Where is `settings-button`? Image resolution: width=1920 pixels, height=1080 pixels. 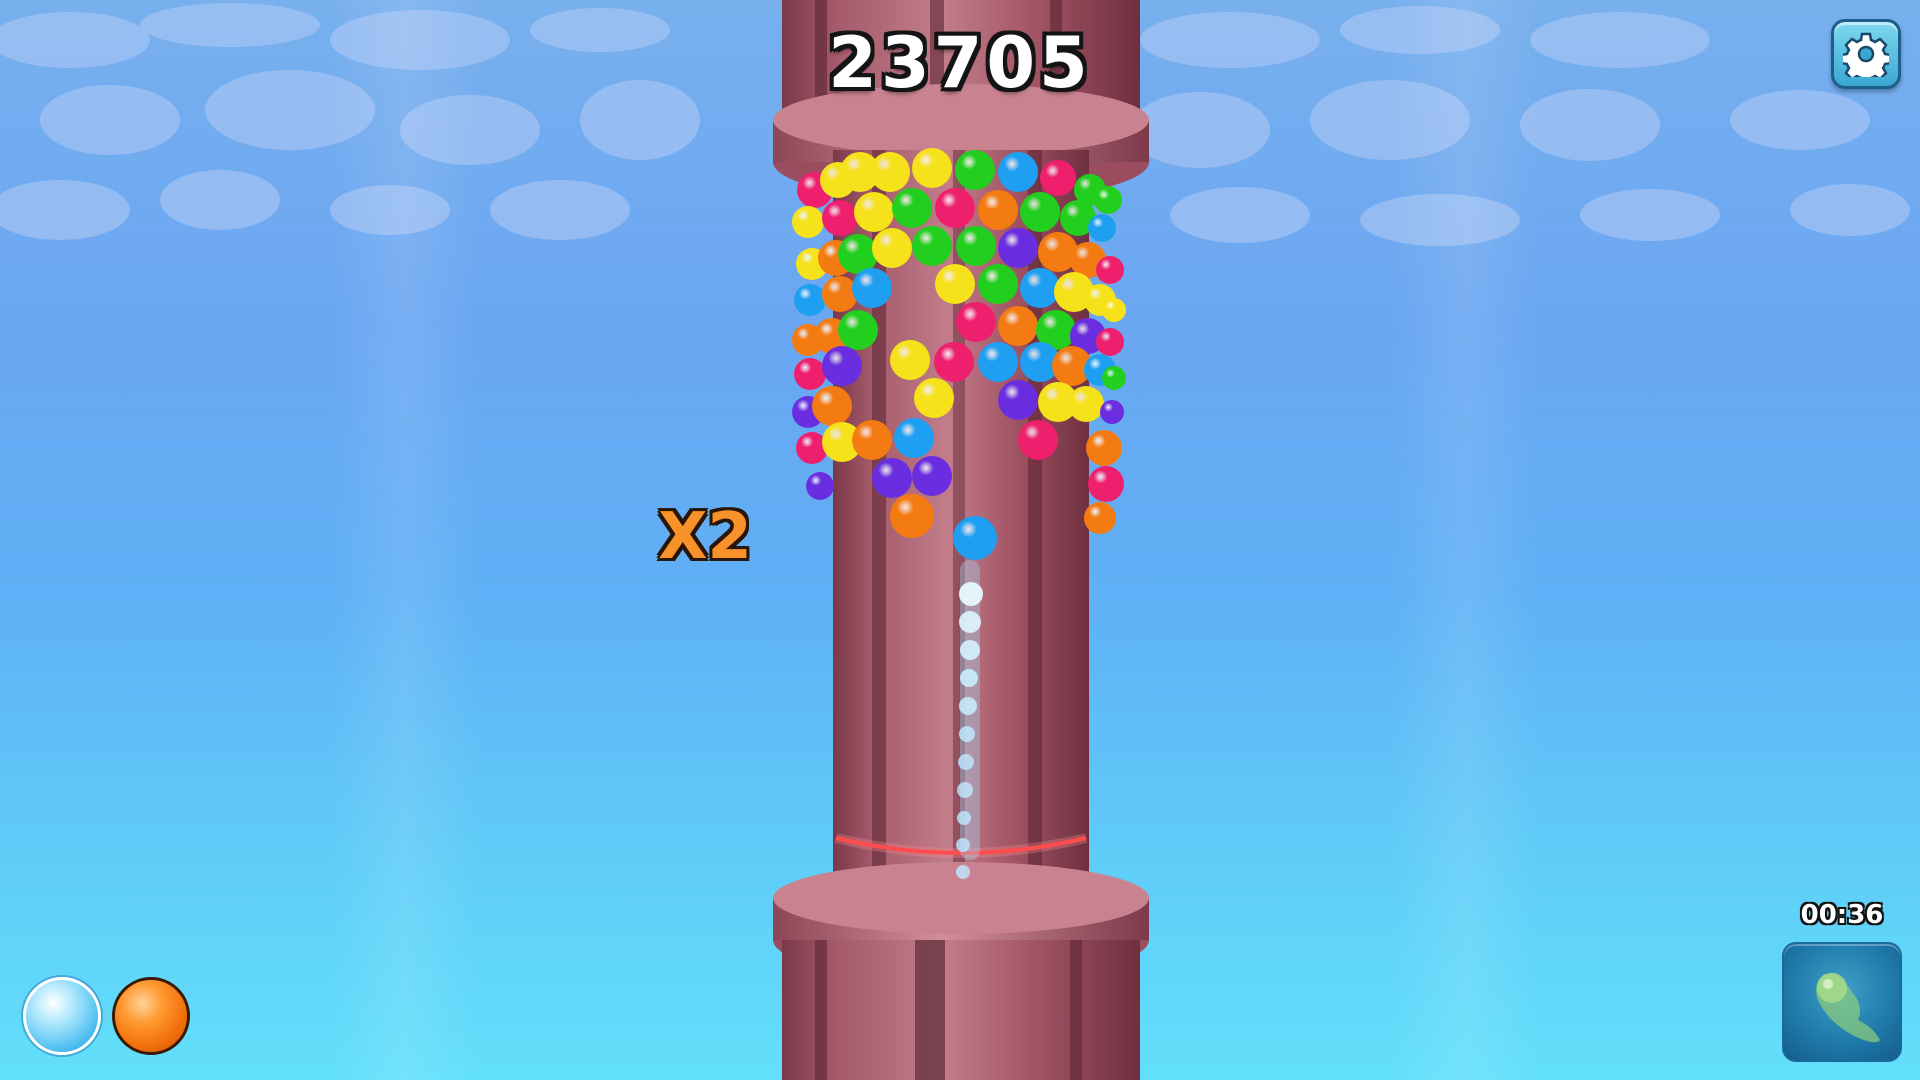 settings-button is located at coordinates (1866, 54).